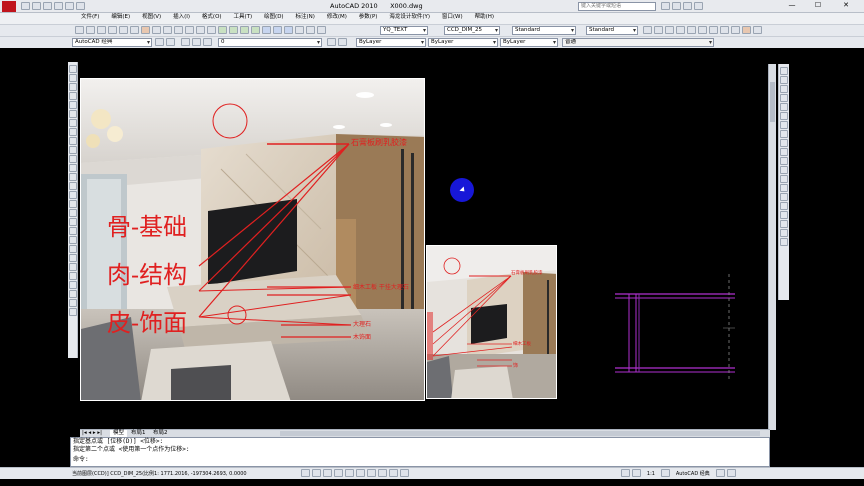  Describe the element at coordinates (119, 433) in the screenshot. I see `tab-model: 模型` at that location.